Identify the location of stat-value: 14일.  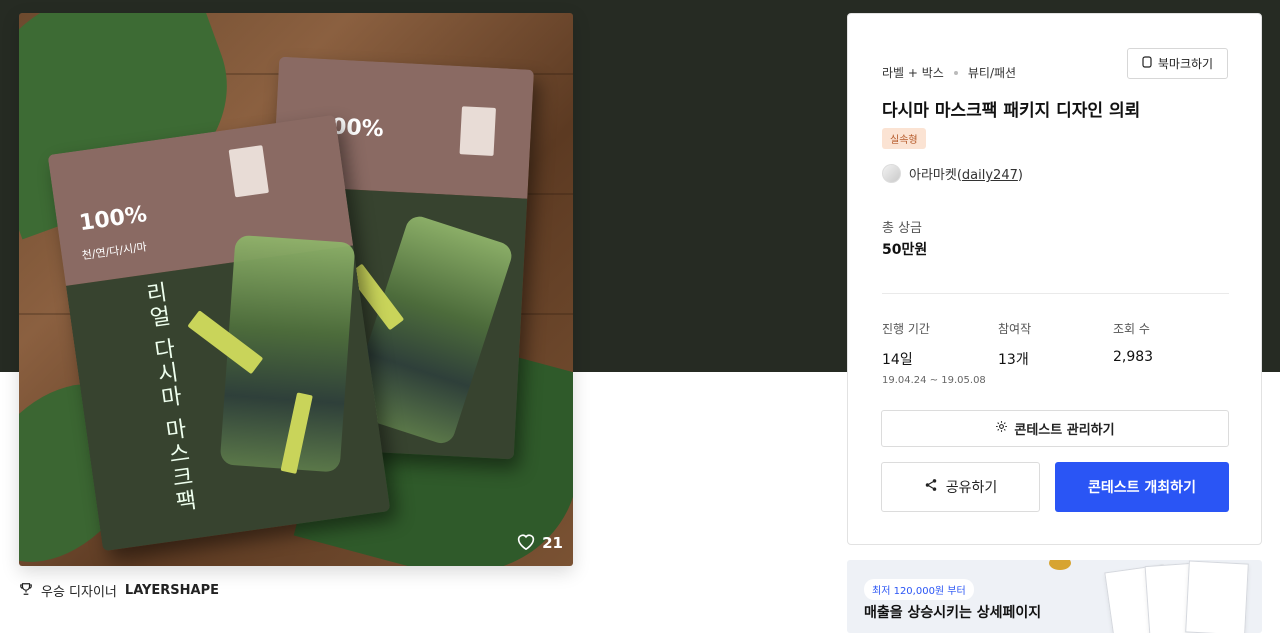
(897, 360).